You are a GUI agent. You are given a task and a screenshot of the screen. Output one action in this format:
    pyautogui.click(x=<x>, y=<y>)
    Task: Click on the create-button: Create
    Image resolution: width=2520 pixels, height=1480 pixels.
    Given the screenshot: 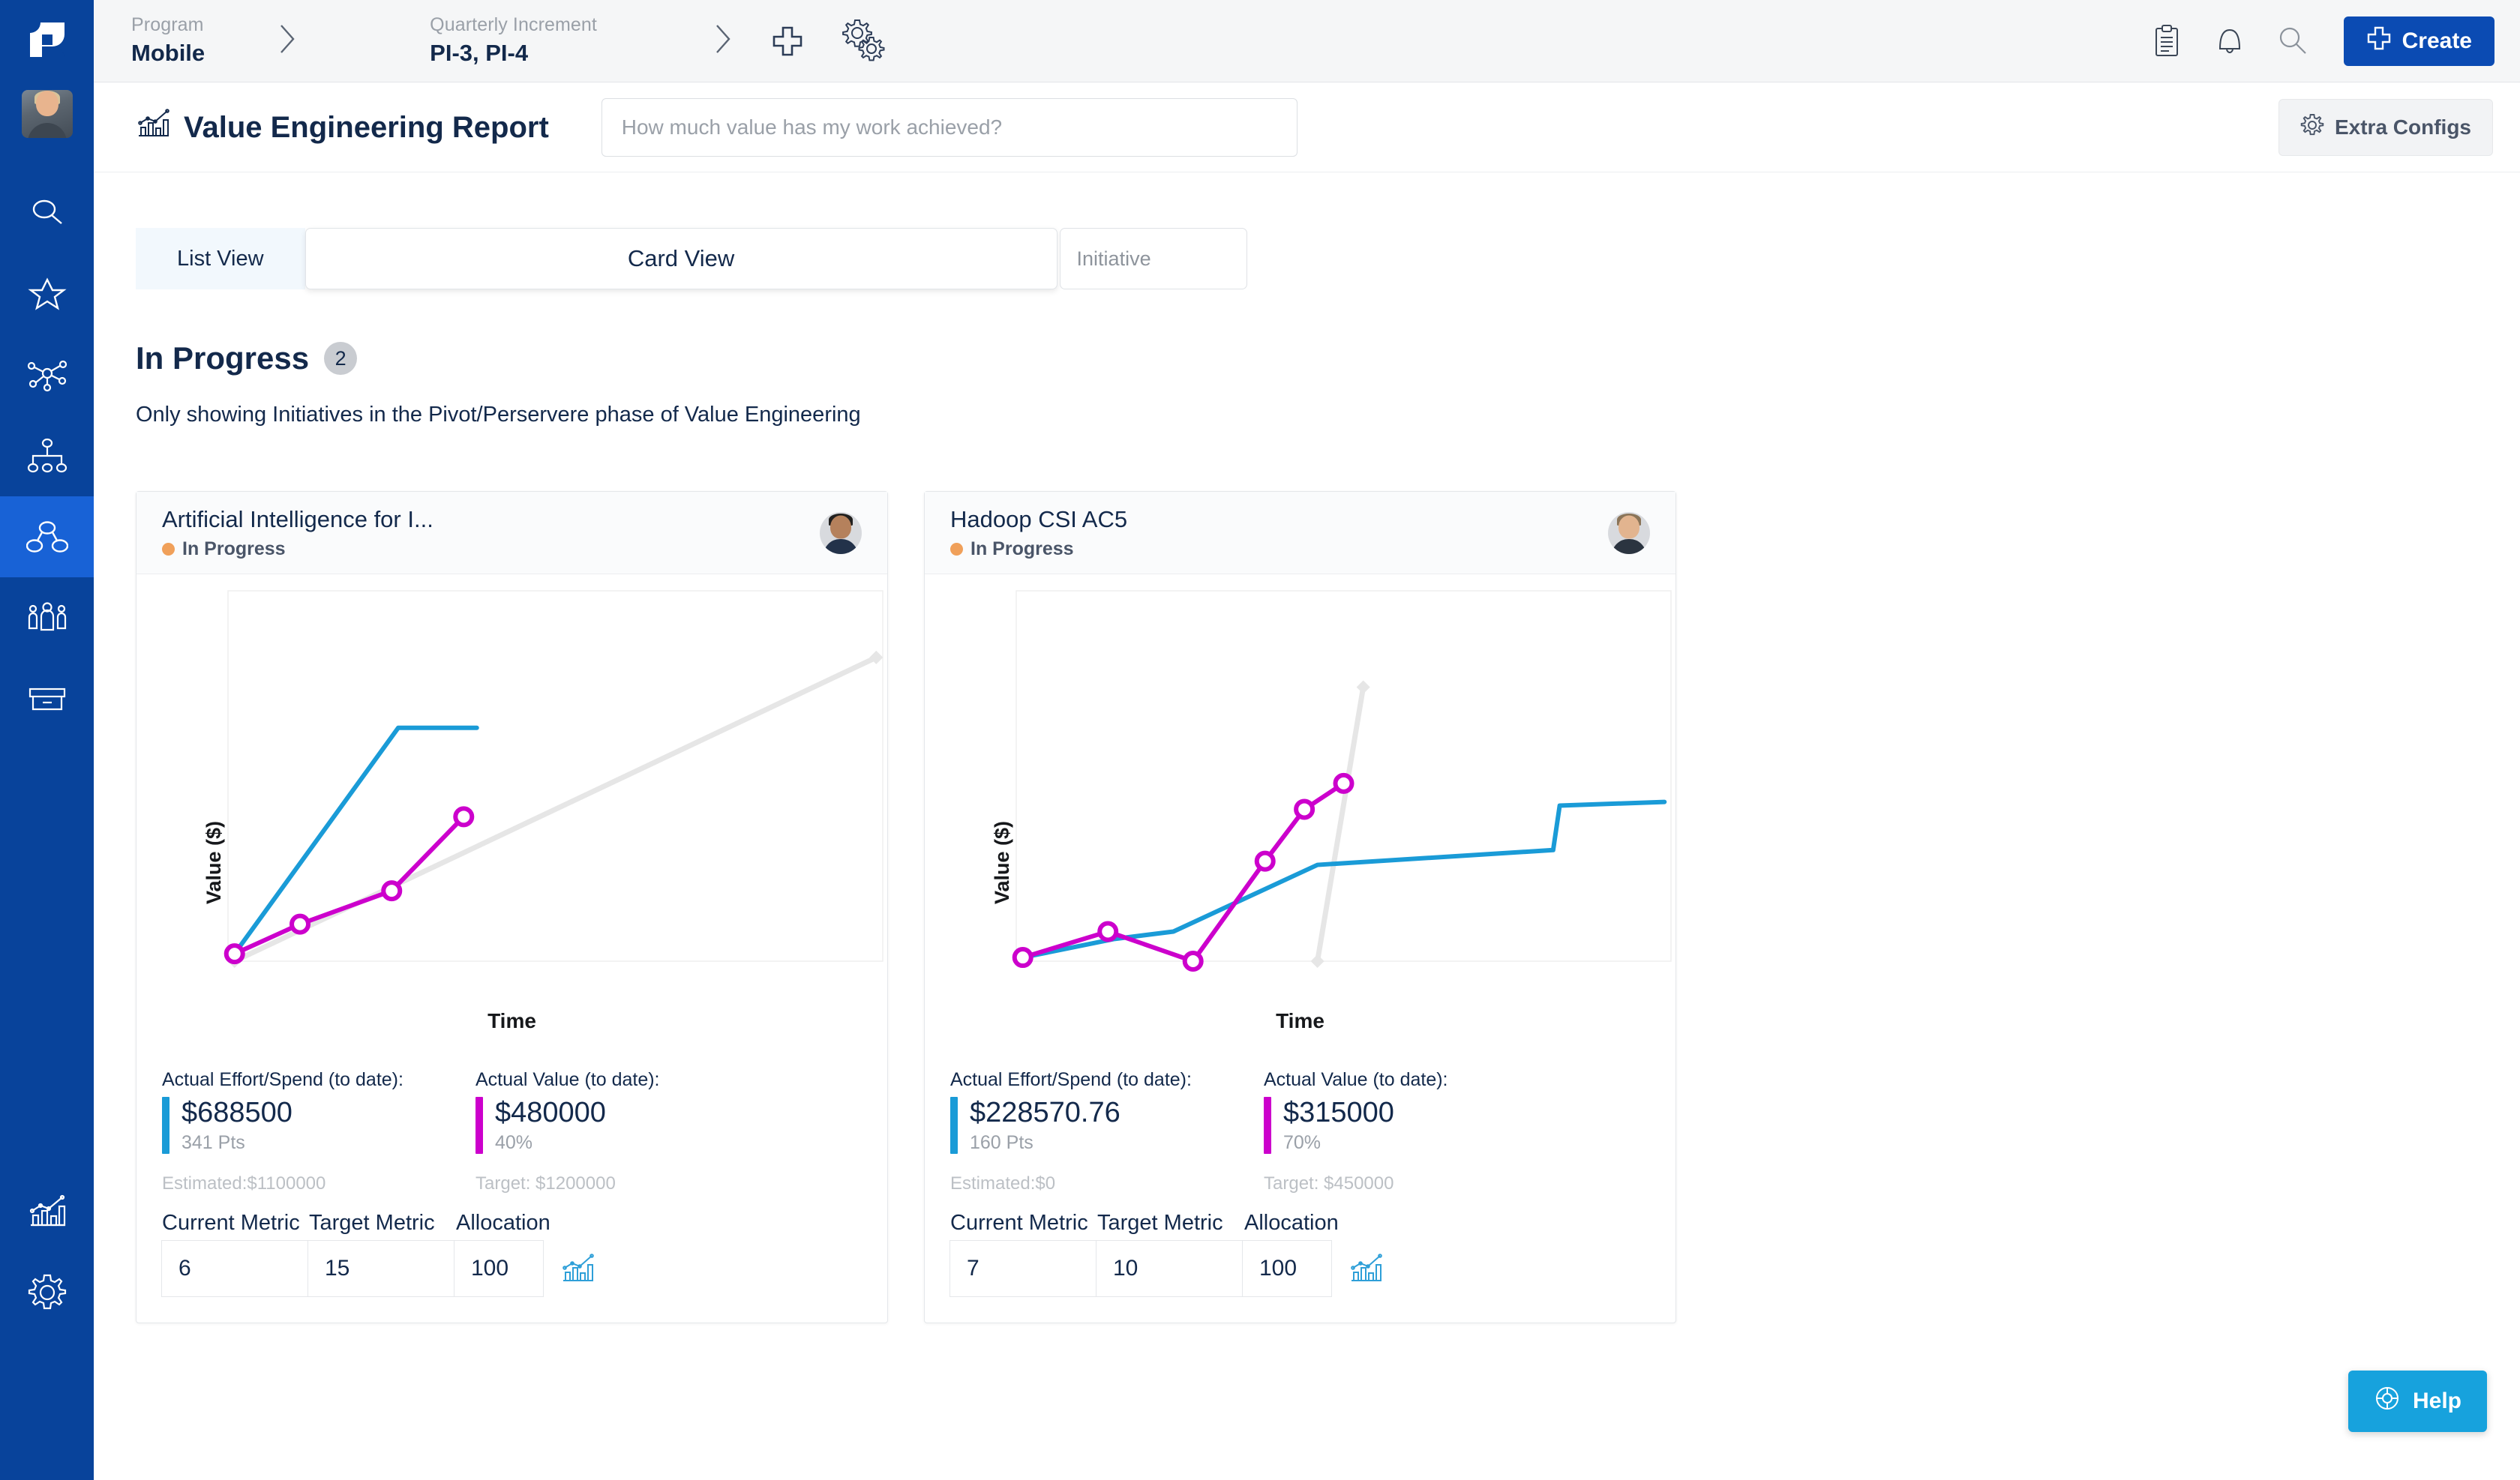 What is the action you would take?
    pyautogui.click(x=2418, y=41)
    